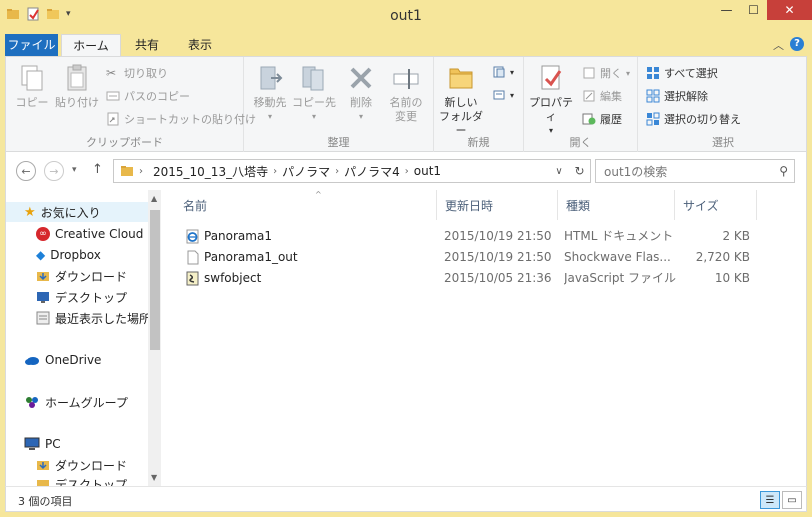 This screenshot has width=812, height=517. I want to click on address-history-chevron-icon: ∨, so click(559, 171).